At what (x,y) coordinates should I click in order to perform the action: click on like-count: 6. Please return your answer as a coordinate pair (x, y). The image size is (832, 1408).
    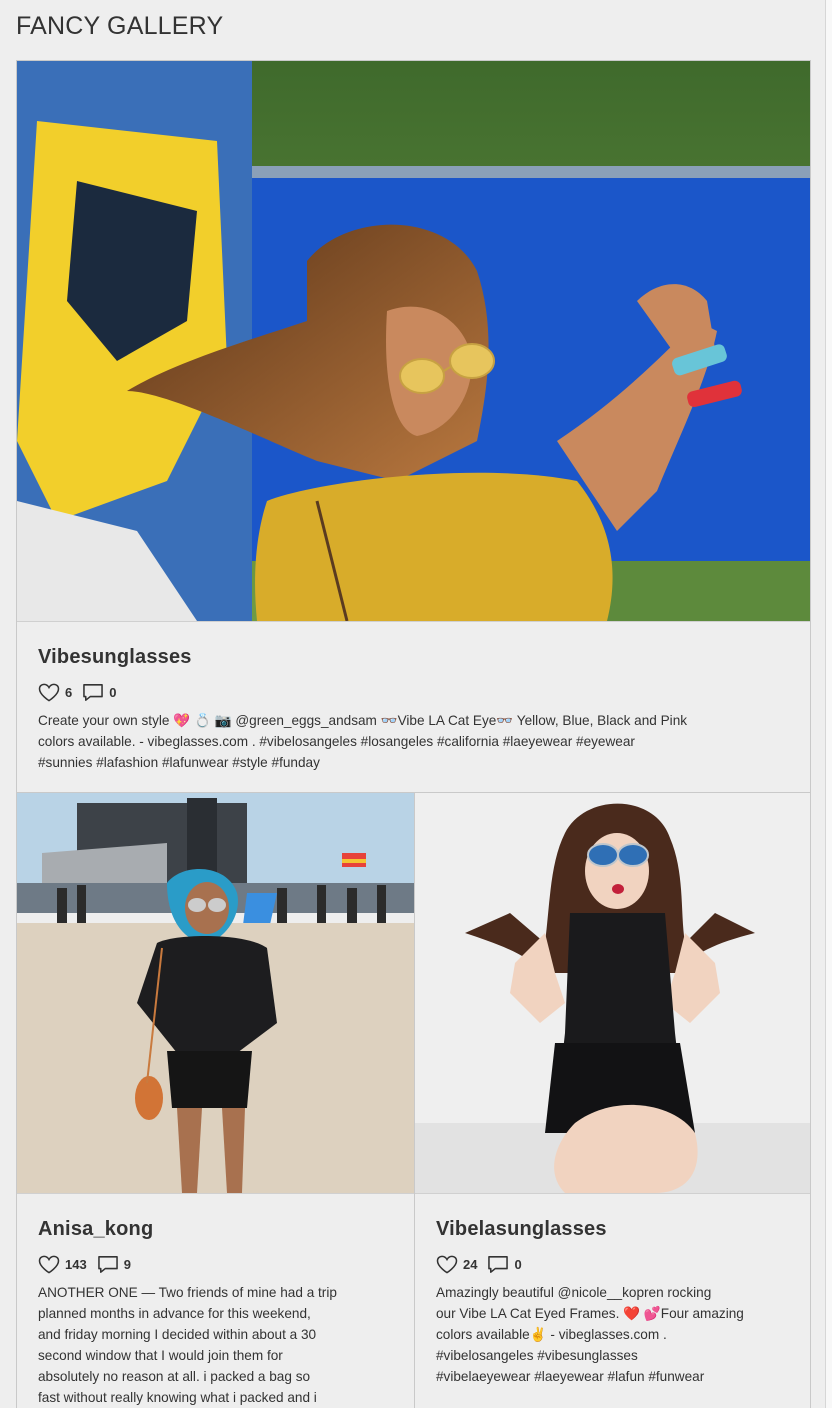
    Looking at the image, I should click on (55, 692).